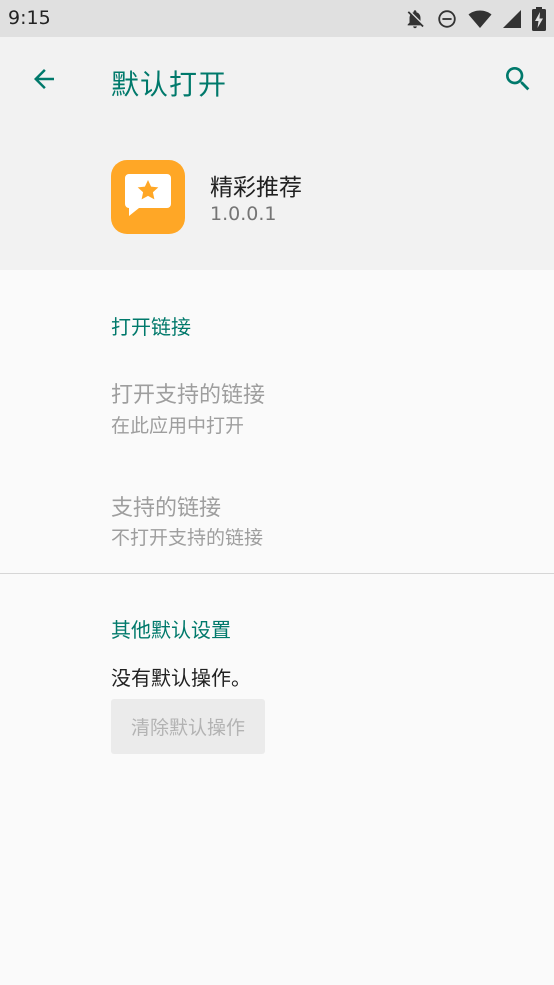  I want to click on search-icon, so click(518, 81).